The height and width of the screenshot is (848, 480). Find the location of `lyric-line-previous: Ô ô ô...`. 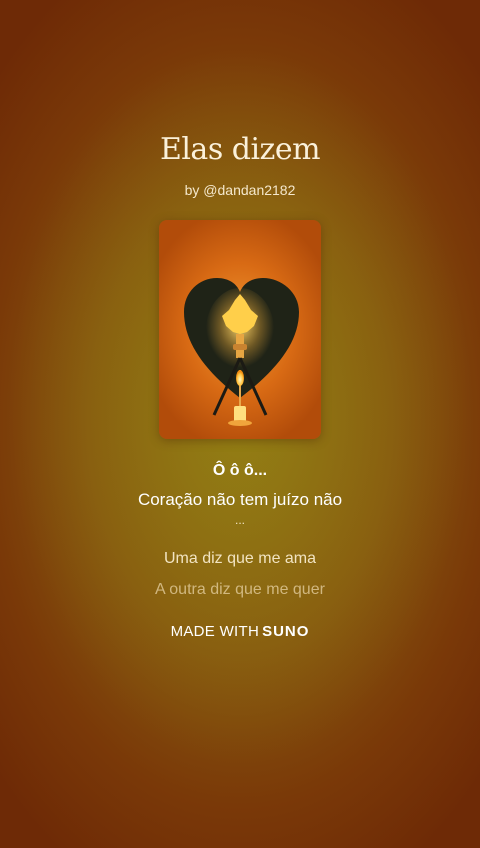

lyric-line-previous: Ô ô ô... is located at coordinates (240, 470).